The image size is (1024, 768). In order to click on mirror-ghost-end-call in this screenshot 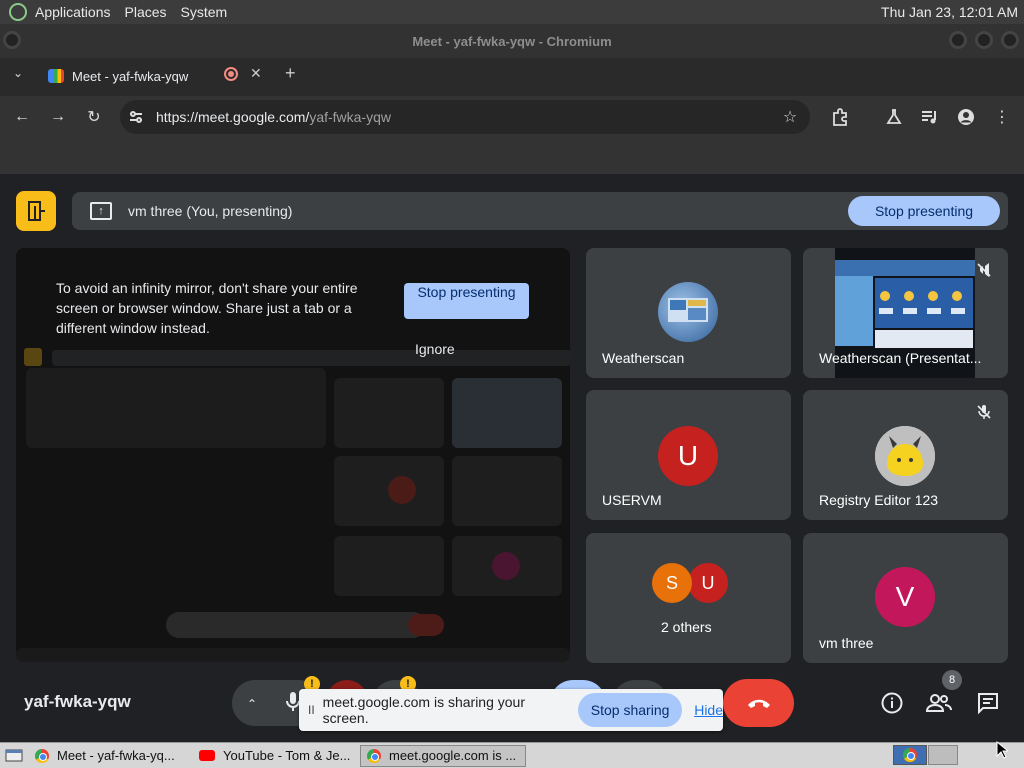, I will do `click(426, 625)`.